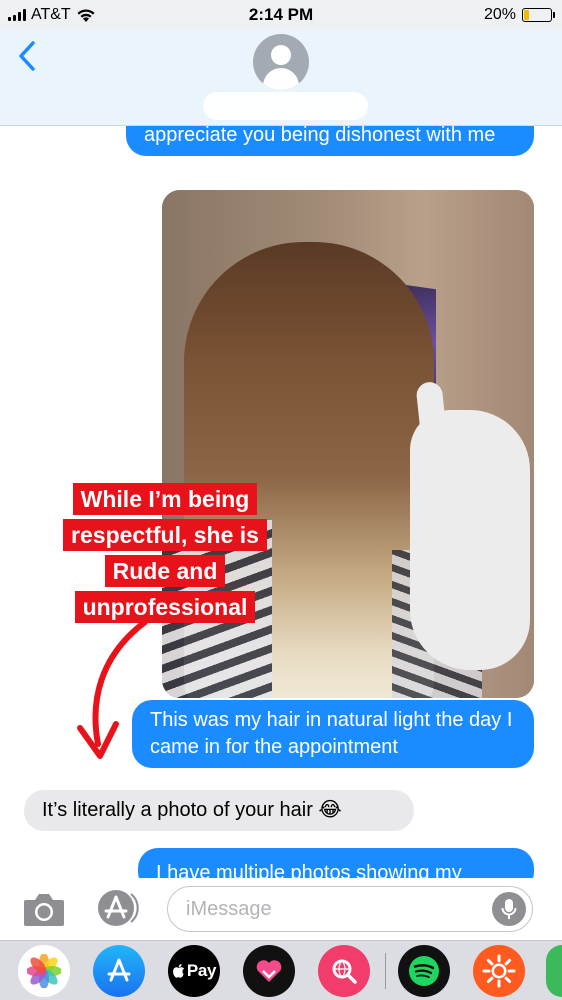 The height and width of the screenshot is (1000, 562). What do you see at coordinates (229, 909) in the screenshot?
I see `imessage-placeholder: iMessage` at bounding box center [229, 909].